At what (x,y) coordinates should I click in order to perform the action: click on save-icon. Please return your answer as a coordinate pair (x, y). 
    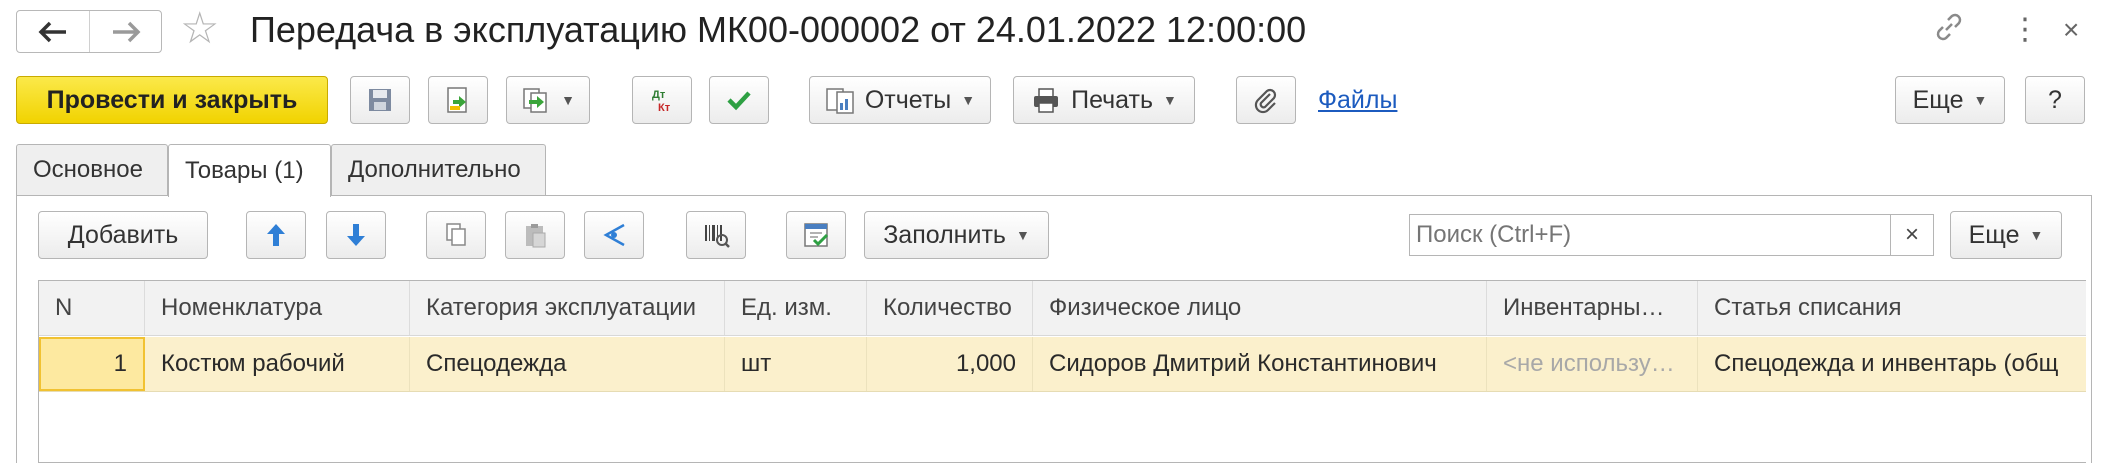
    Looking at the image, I should click on (380, 100).